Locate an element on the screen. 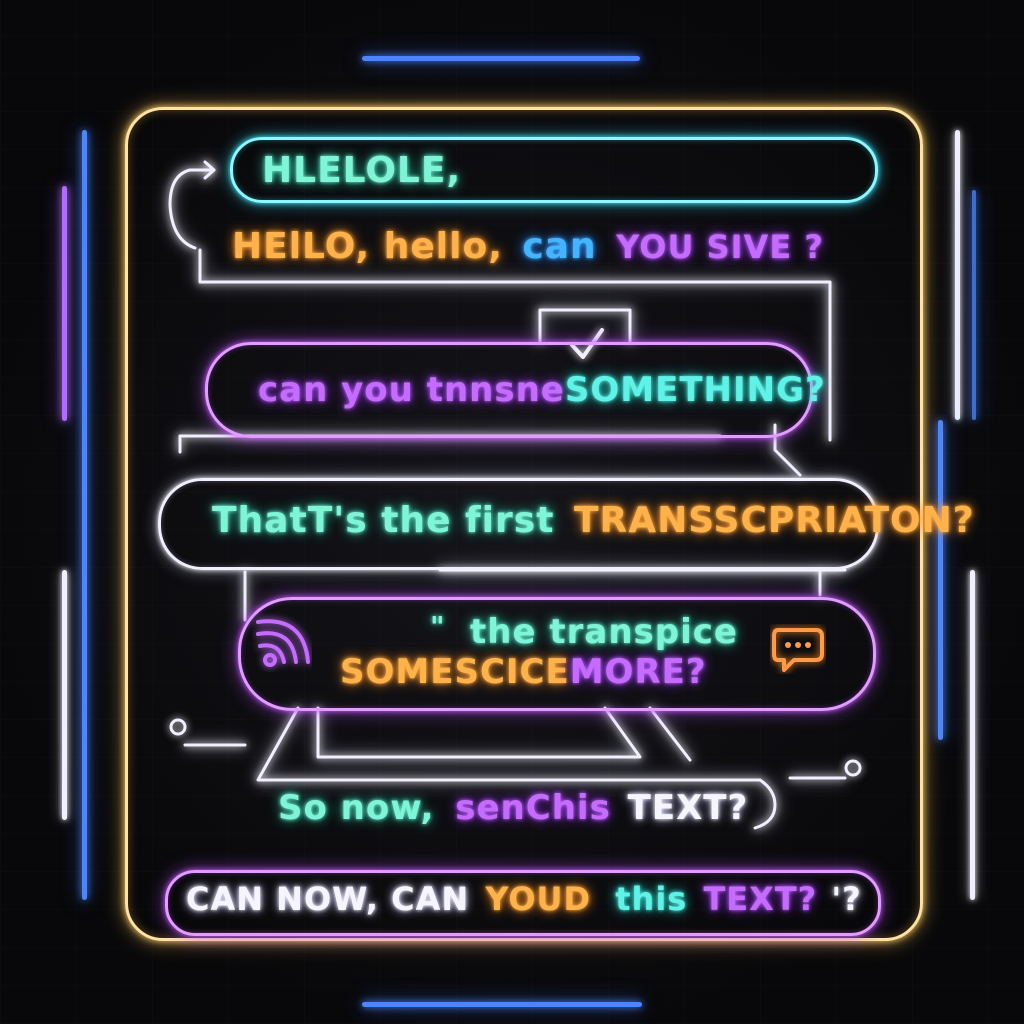 The width and height of the screenshot is (1024, 1024). wifi-signal-icon is located at coordinates (283, 643).